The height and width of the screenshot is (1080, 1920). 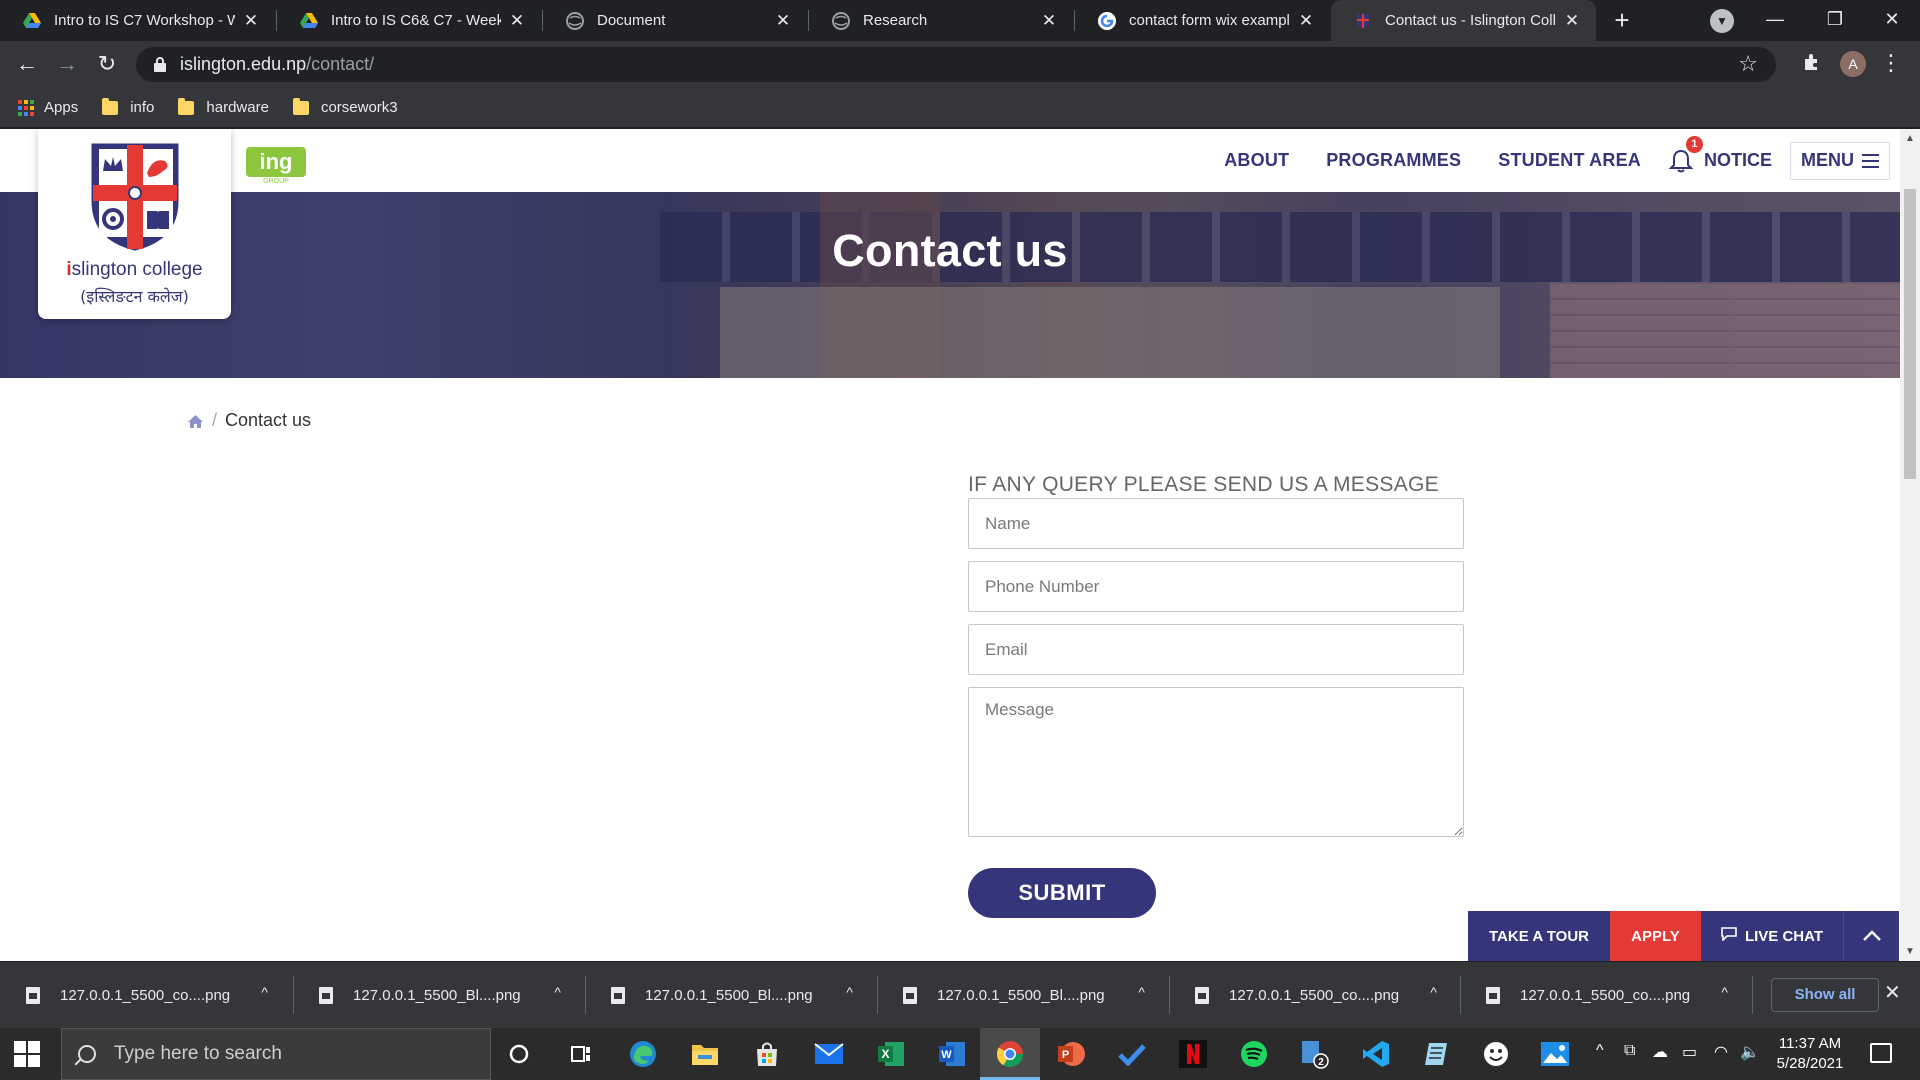 I want to click on volume-icon: 🔈, so click(x=1750, y=1052).